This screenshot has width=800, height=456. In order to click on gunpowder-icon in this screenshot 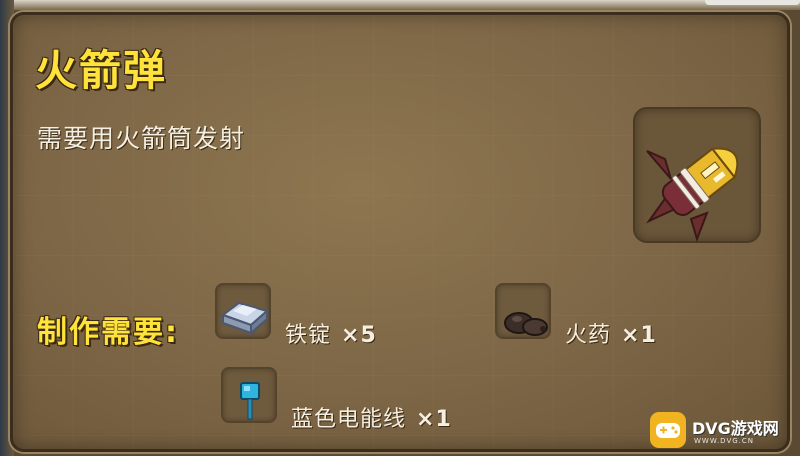, I will do `click(526, 324)`.